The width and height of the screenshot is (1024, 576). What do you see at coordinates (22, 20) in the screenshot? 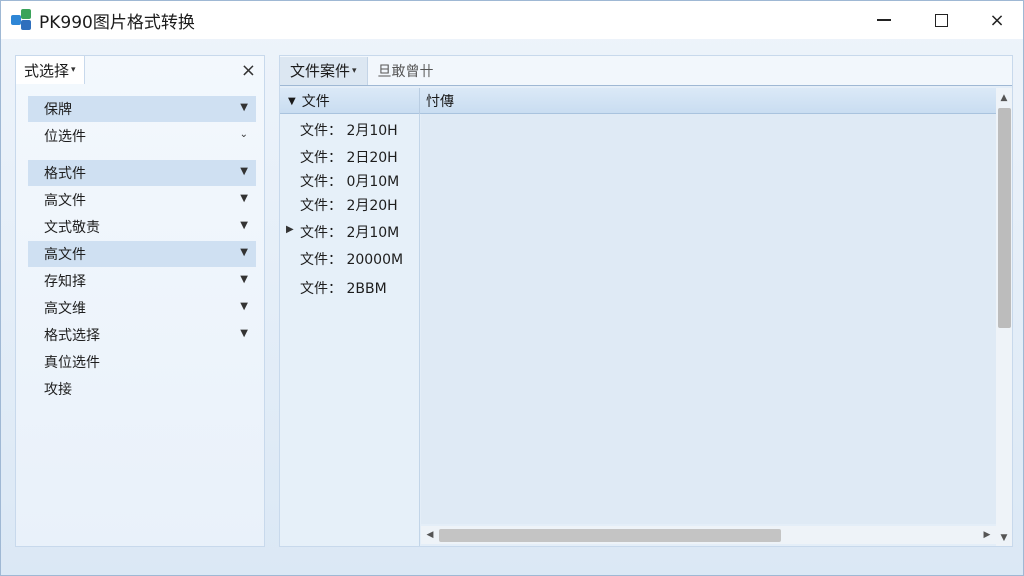
I see `app-logo-icon` at bounding box center [22, 20].